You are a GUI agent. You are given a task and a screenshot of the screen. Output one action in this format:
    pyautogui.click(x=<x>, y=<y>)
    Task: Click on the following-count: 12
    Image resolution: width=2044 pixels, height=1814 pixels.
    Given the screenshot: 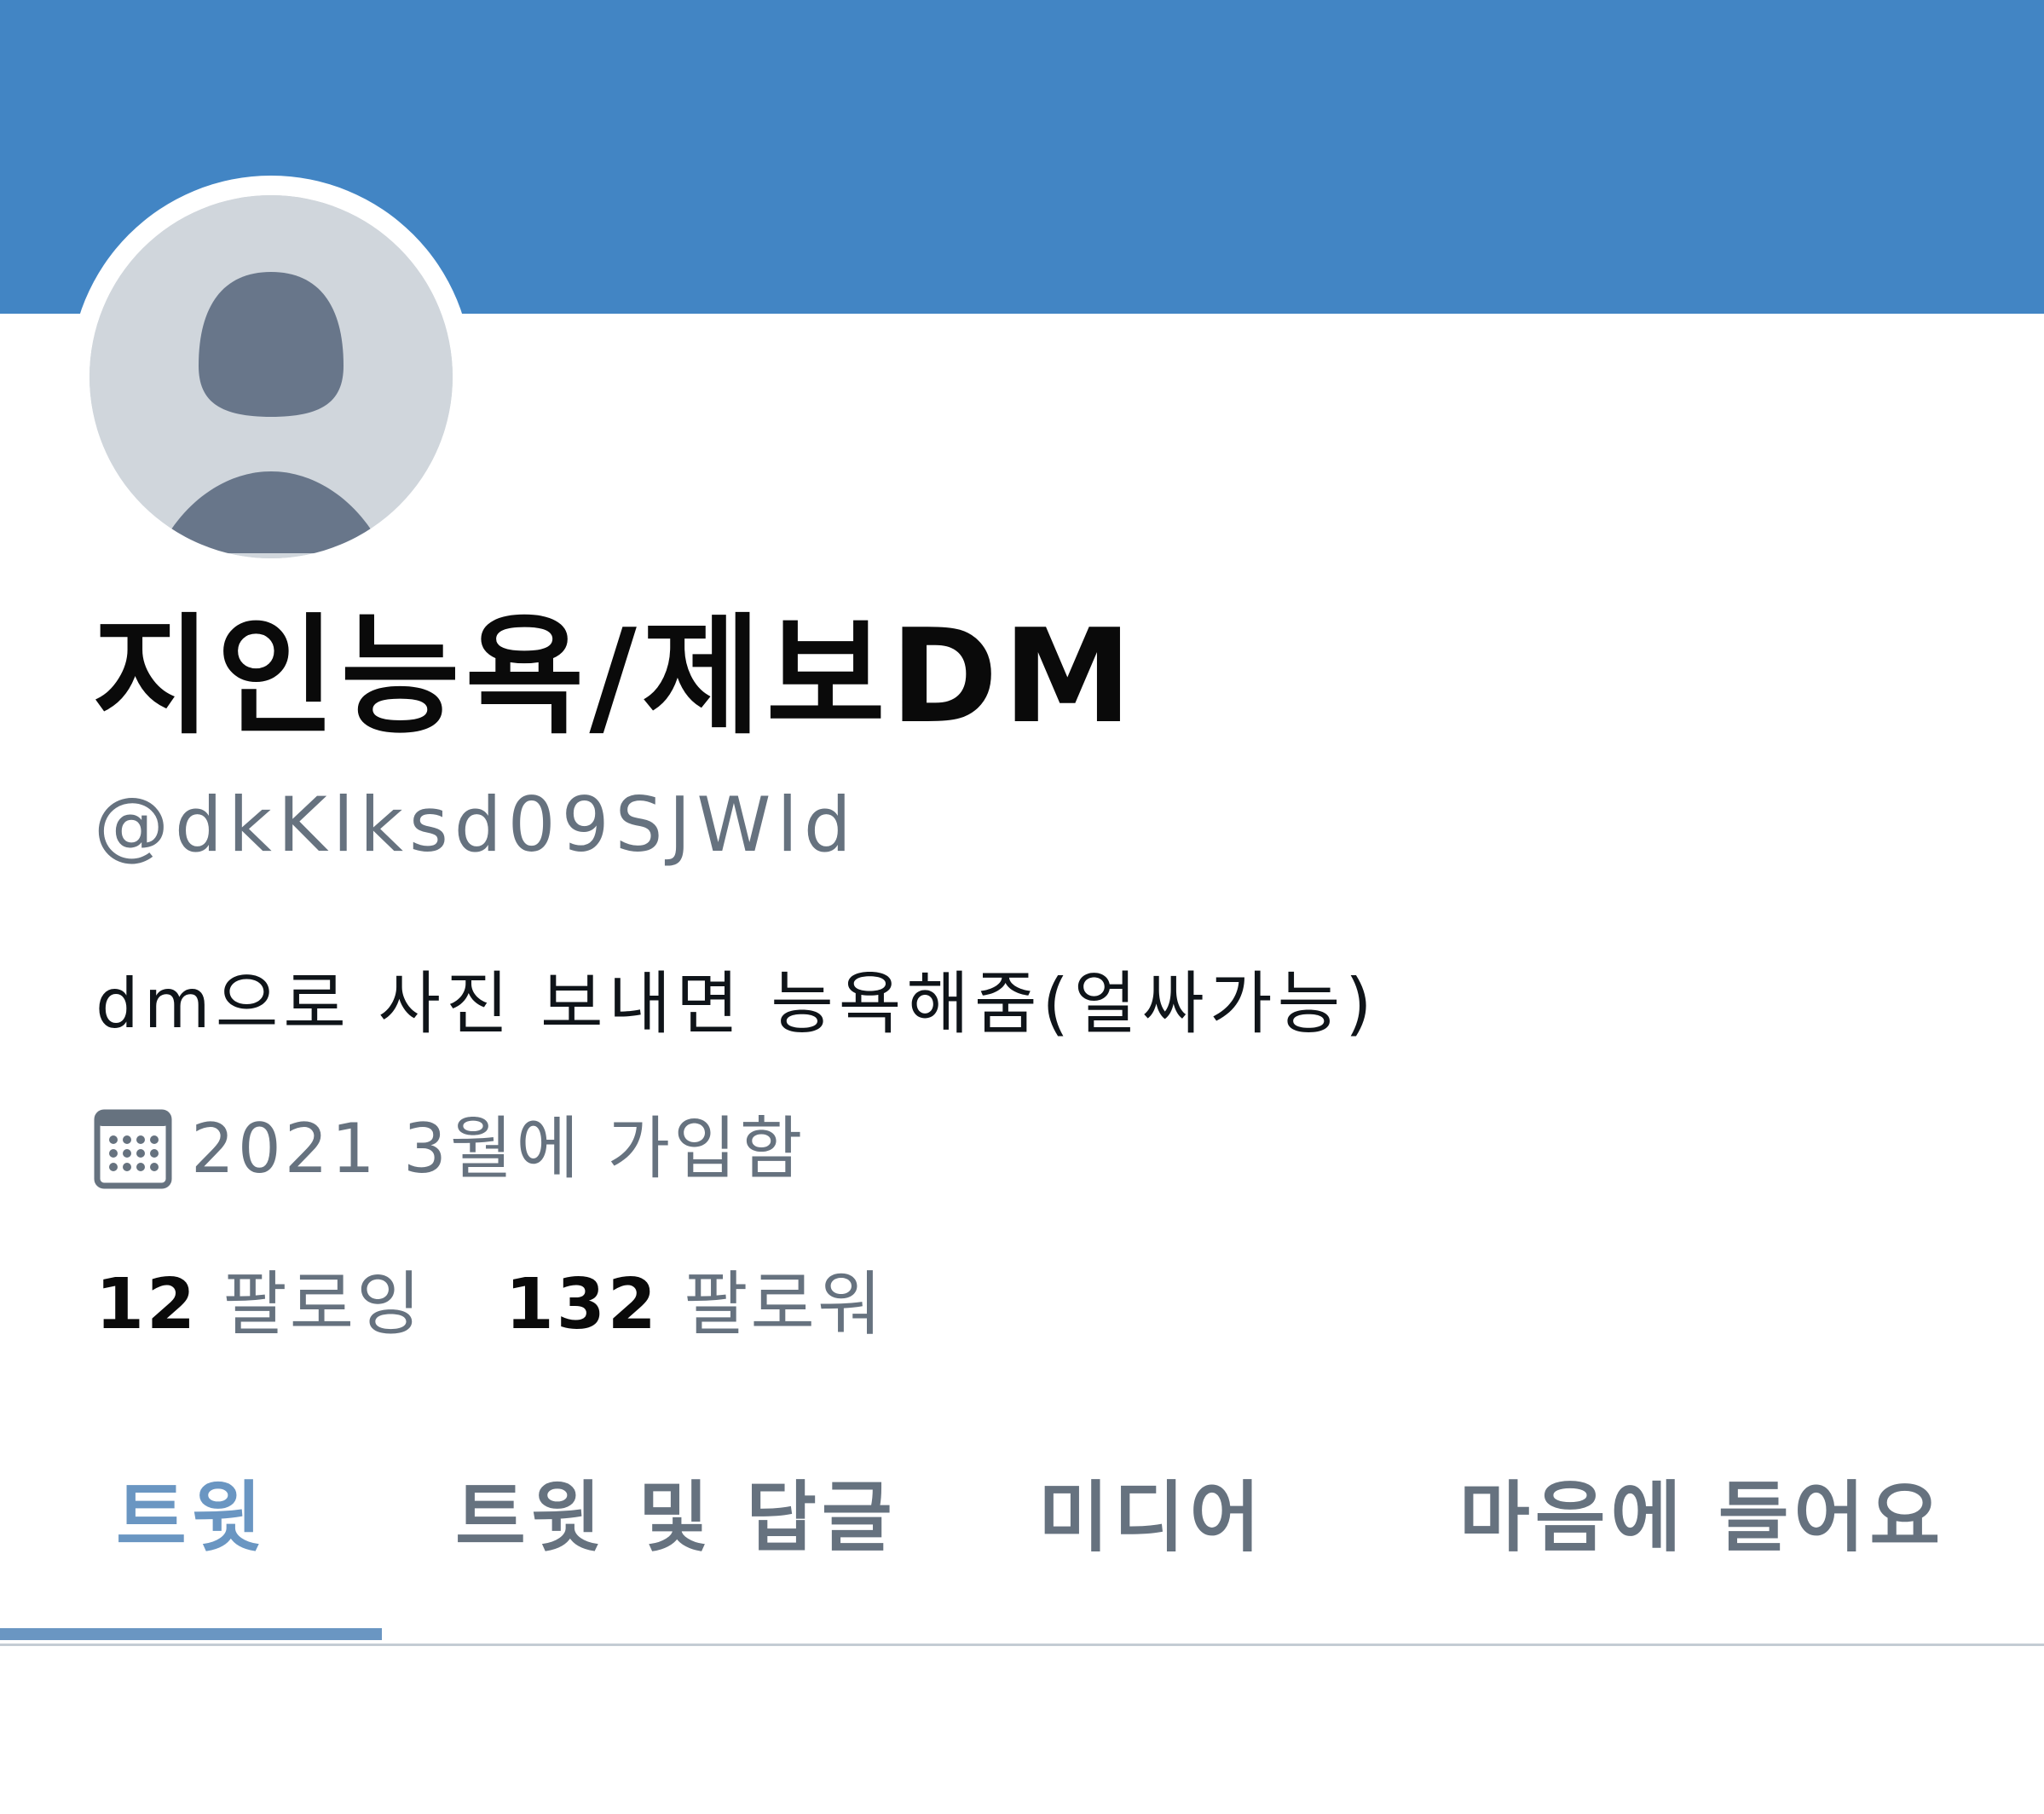 What is the action you would take?
    pyautogui.click(x=147, y=1304)
    